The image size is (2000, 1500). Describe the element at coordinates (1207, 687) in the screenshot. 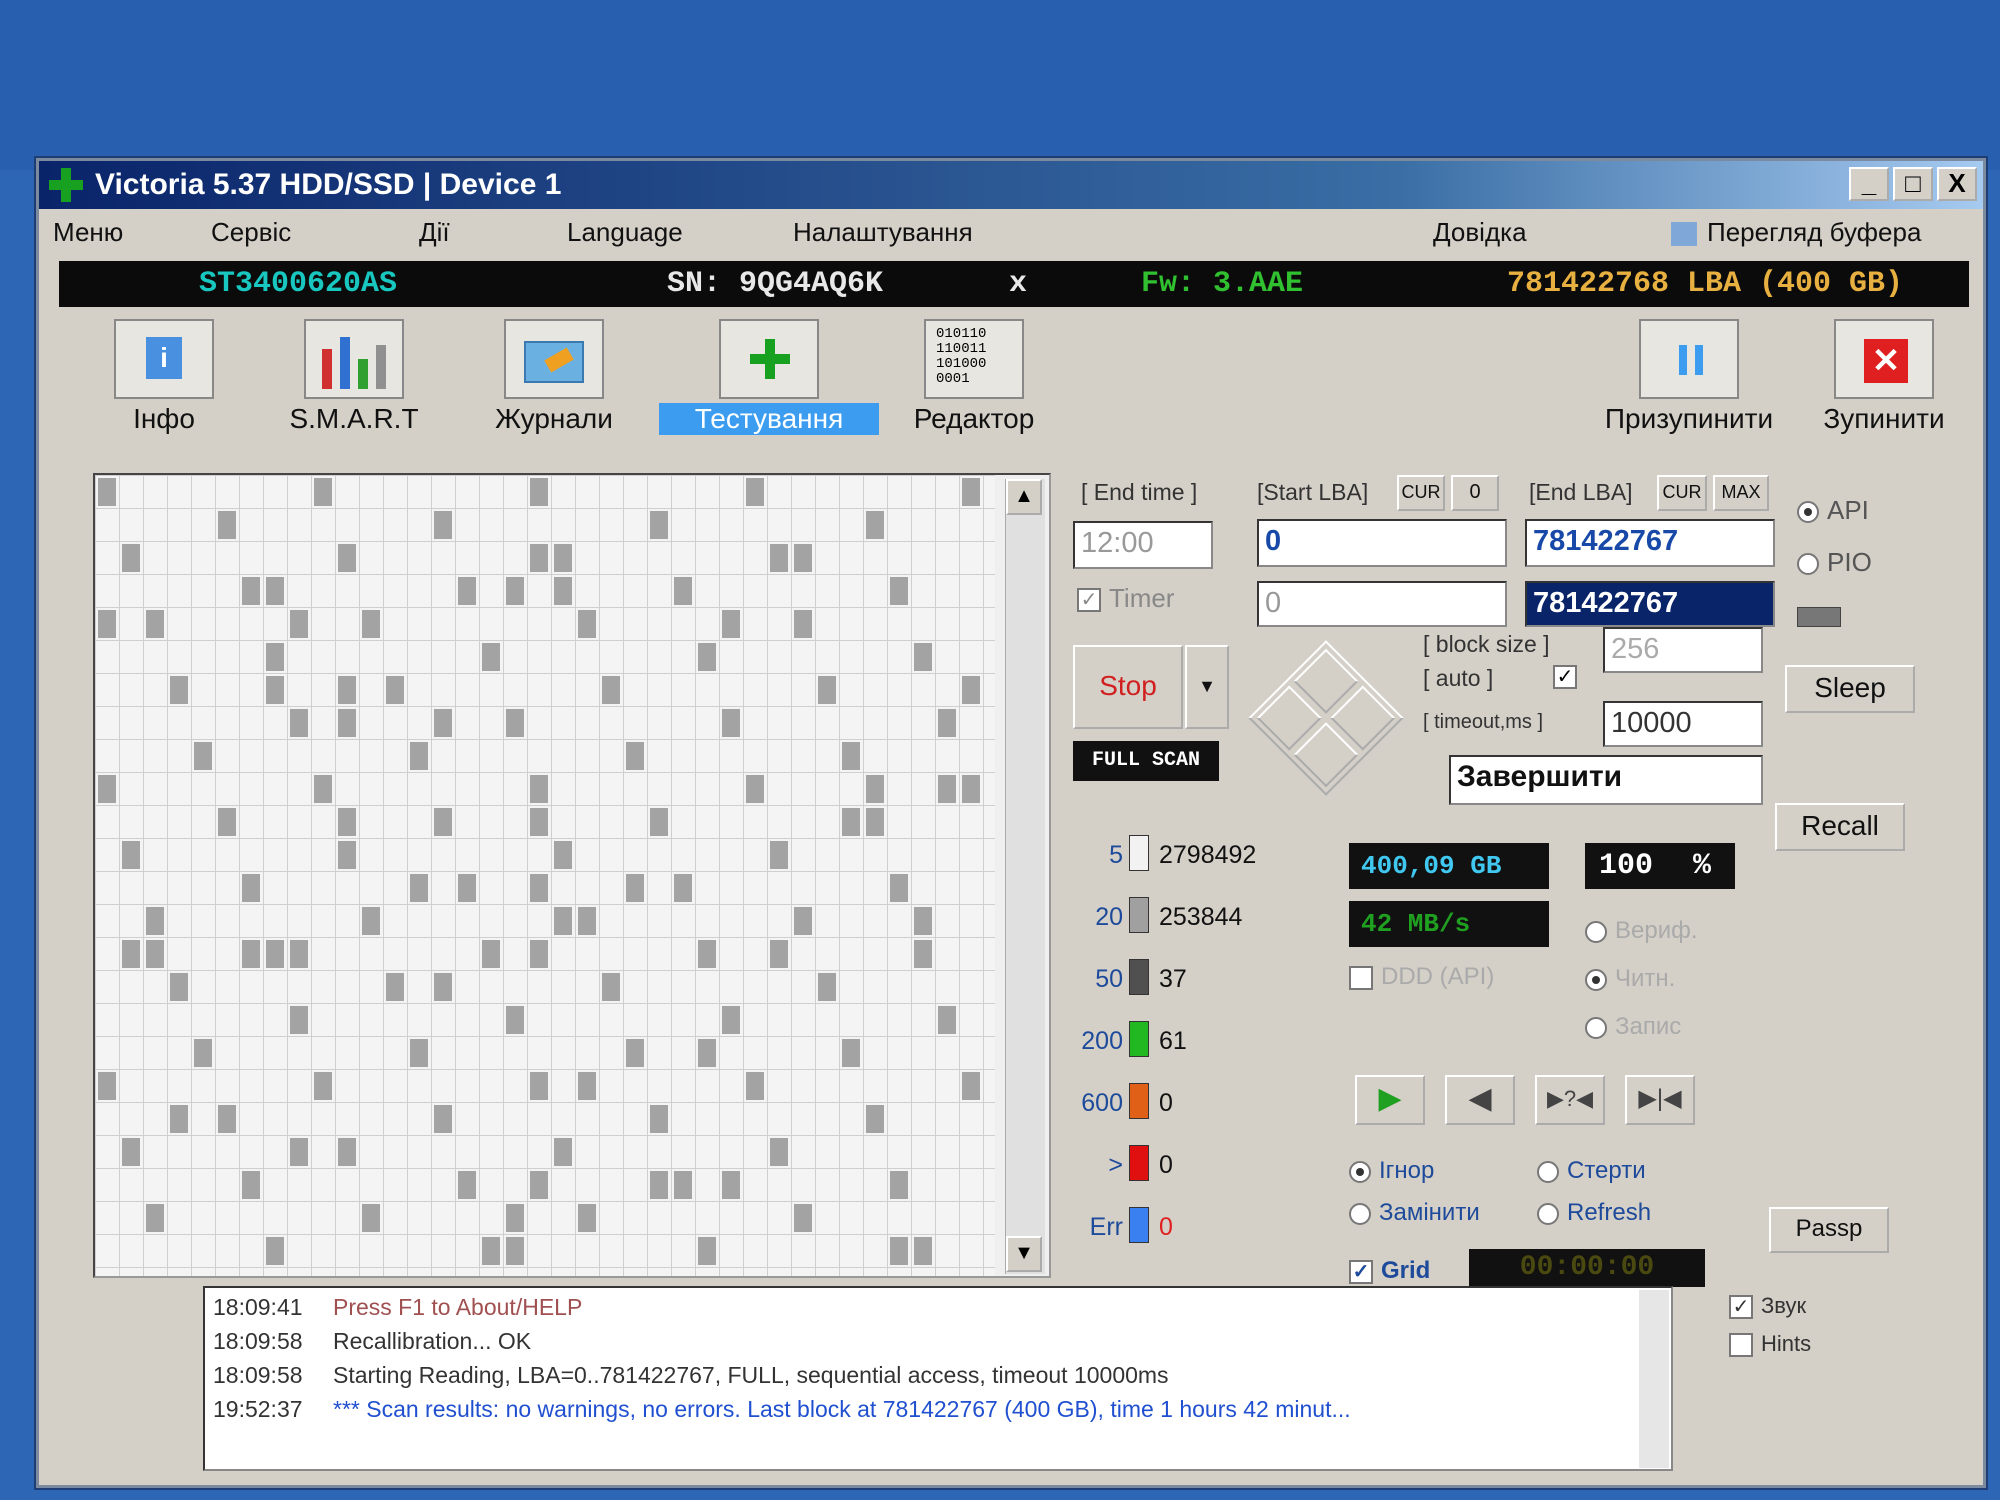

I see `stop-dropdown-button: ▼` at that location.